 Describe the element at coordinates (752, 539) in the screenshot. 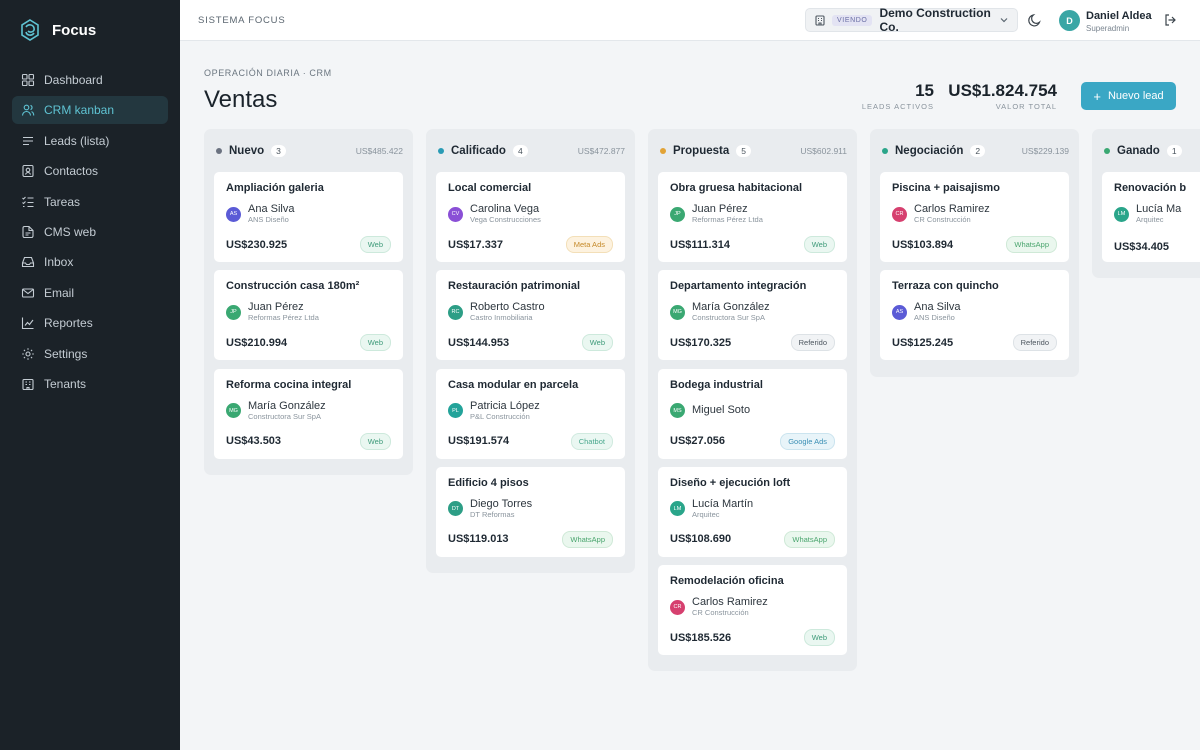

I see `card-footer: US$108.690 WhatsApp` at that location.